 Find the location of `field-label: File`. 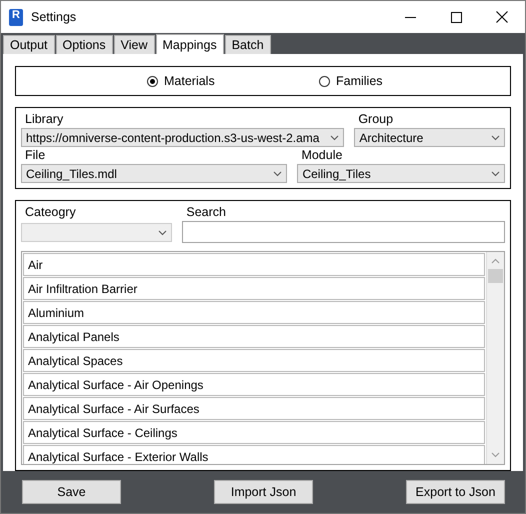

field-label: File is located at coordinates (35, 155).